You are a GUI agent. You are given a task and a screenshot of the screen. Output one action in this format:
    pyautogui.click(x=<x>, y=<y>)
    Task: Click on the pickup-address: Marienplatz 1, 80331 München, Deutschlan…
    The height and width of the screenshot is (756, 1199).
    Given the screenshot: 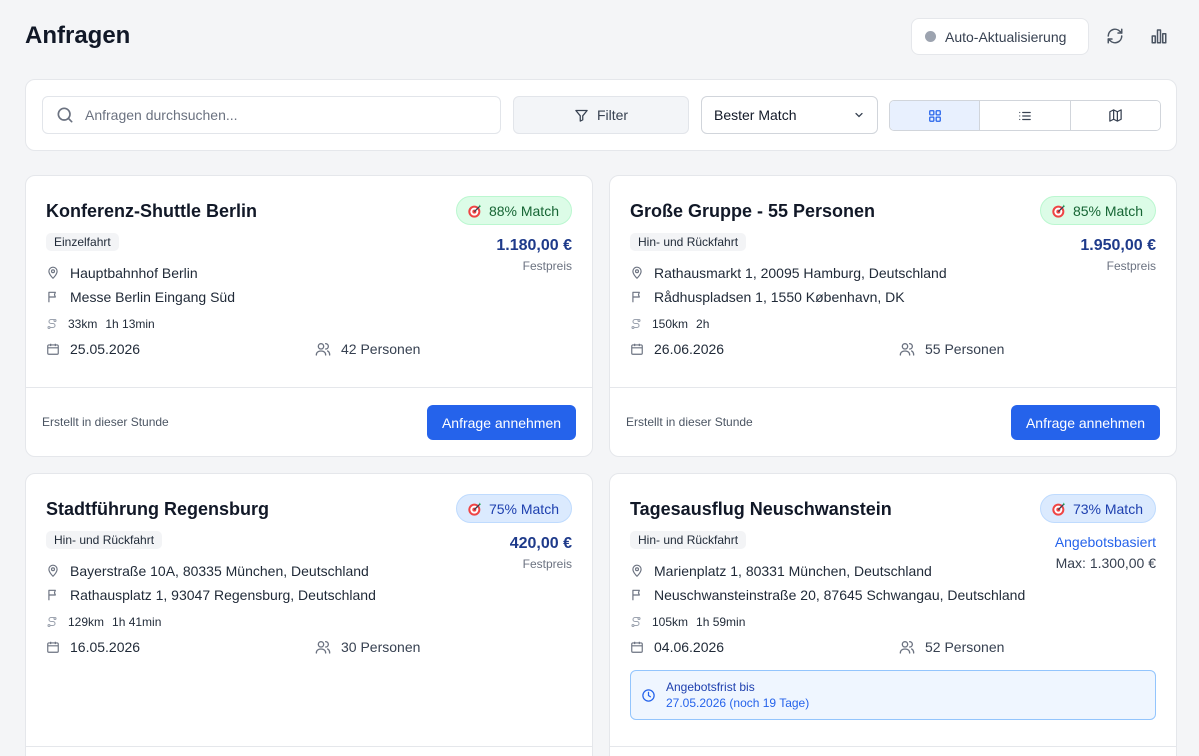 What is the action you would take?
    pyautogui.click(x=793, y=571)
    